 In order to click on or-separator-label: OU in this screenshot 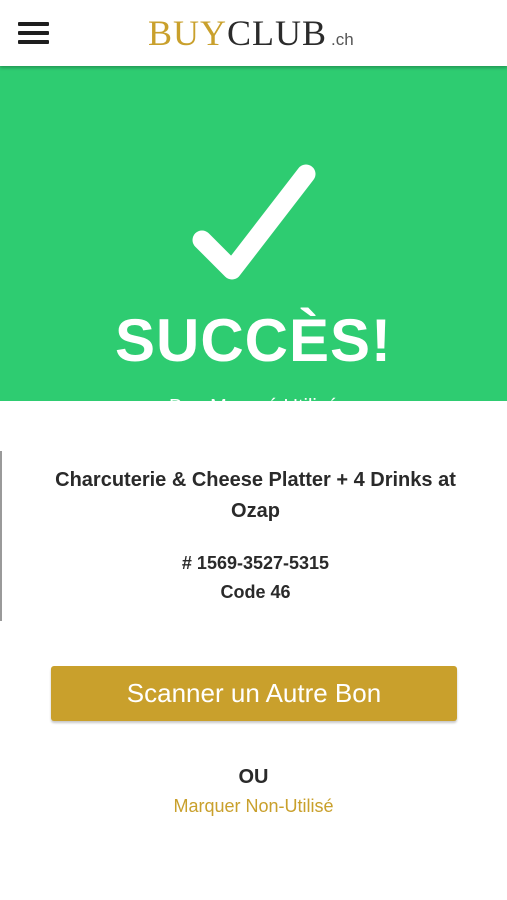, I will do `click(253, 777)`.